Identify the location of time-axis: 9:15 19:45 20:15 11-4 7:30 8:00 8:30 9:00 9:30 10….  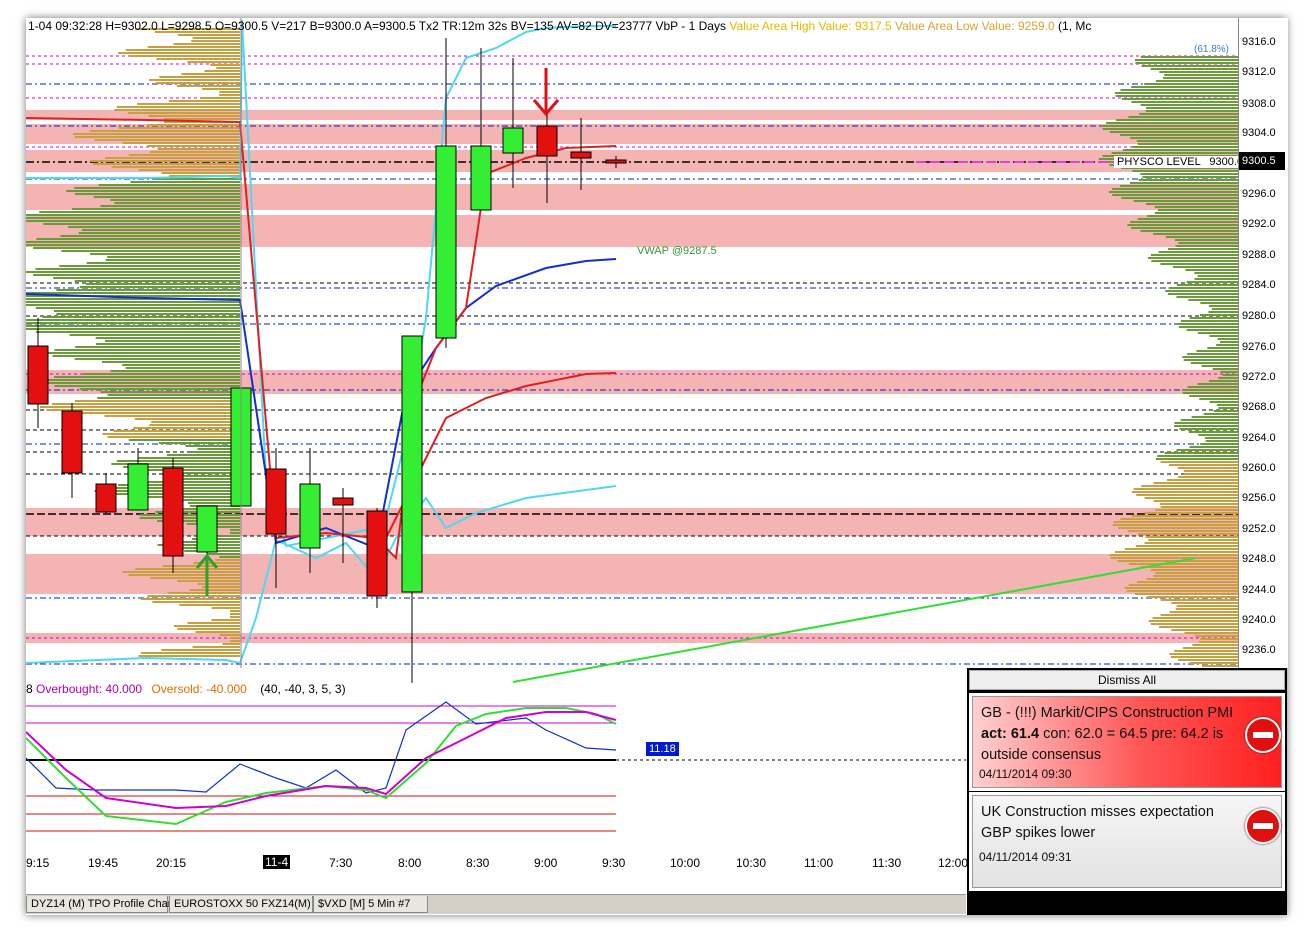
(497, 861).